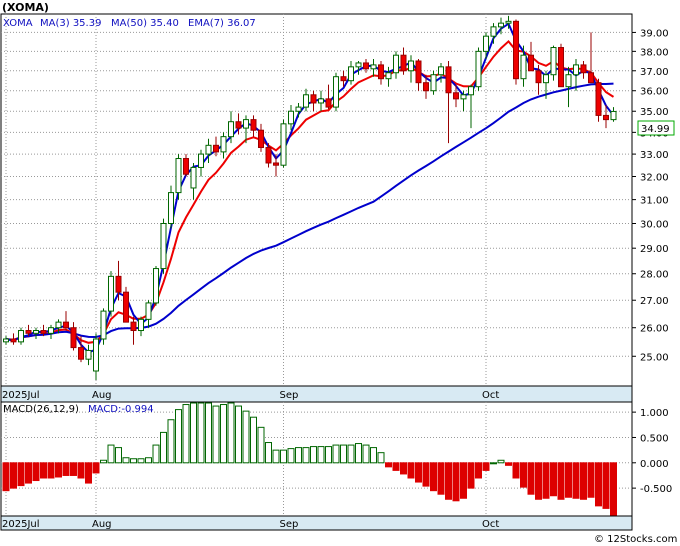  I want to click on last-price-badge: 34.99, so click(656, 128).